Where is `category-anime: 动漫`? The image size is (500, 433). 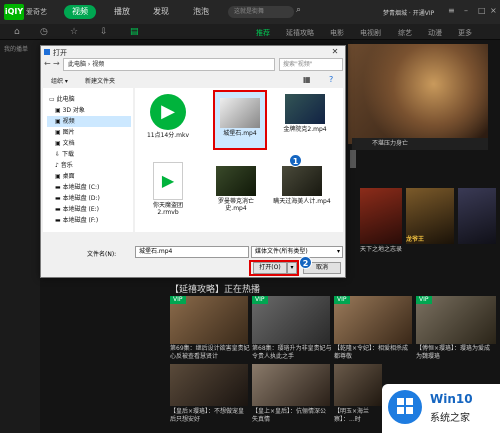
category-anime: 动漫 is located at coordinates (435, 33).